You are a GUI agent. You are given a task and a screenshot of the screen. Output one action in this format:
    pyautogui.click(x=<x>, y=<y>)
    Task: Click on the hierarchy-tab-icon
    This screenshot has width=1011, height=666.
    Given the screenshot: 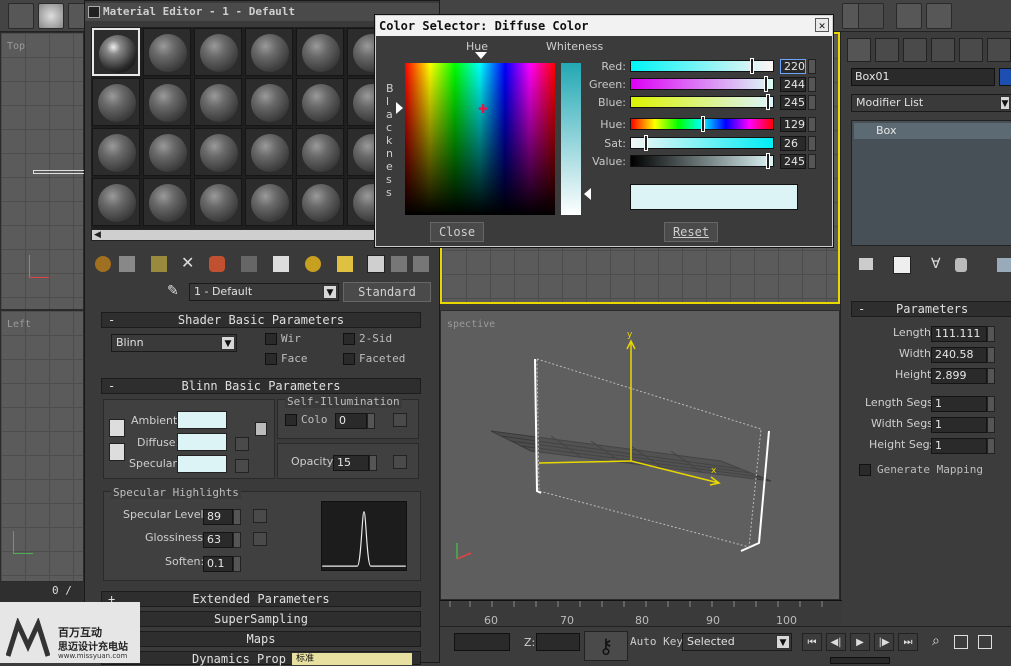 What is the action you would take?
    pyautogui.click(x=915, y=50)
    